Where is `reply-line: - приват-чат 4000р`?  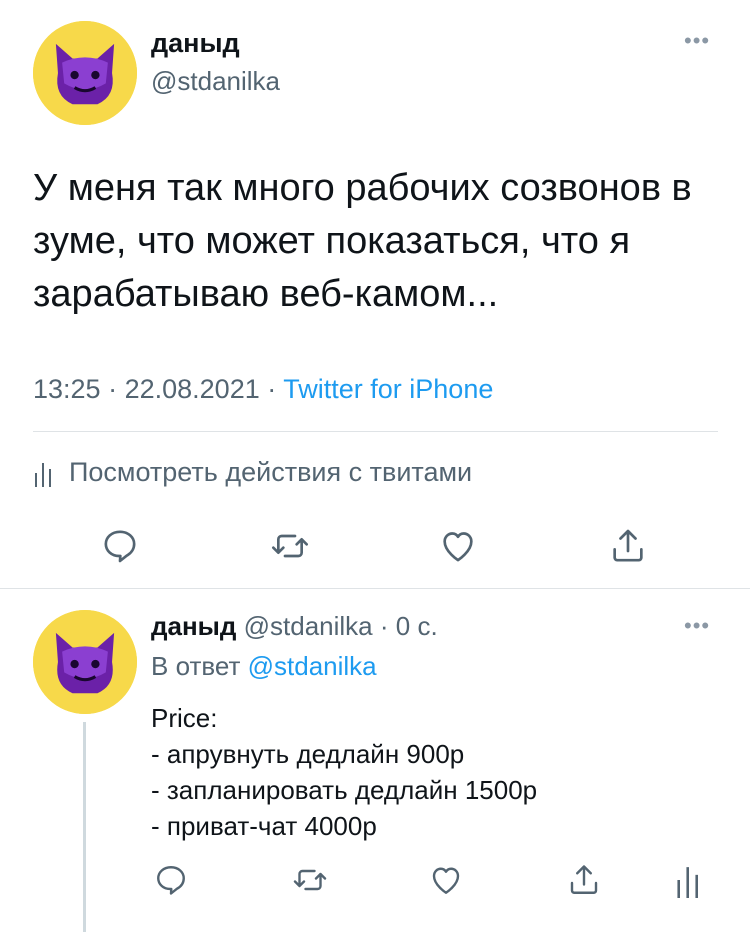 reply-line: - приват-чат 4000р is located at coordinates (264, 826).